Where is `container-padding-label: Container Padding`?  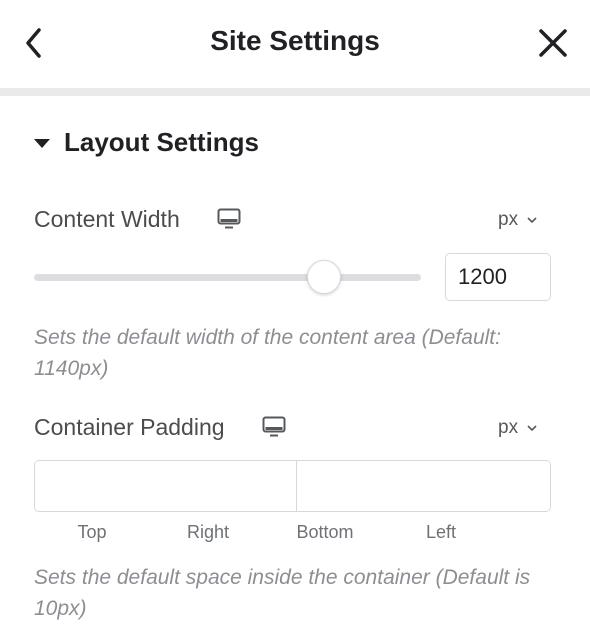
container-padding-label: Container Padding is located at coordinates (129, 427).